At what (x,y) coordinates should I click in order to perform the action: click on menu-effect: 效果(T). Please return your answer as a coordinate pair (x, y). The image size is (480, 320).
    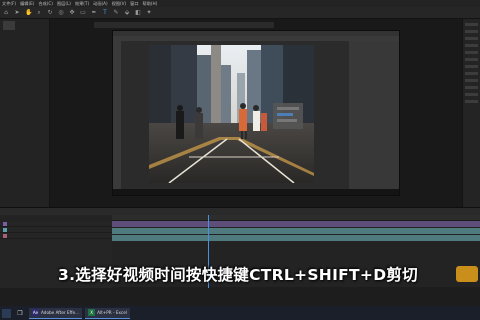
    Looking at the image, I should click on (82, 4).